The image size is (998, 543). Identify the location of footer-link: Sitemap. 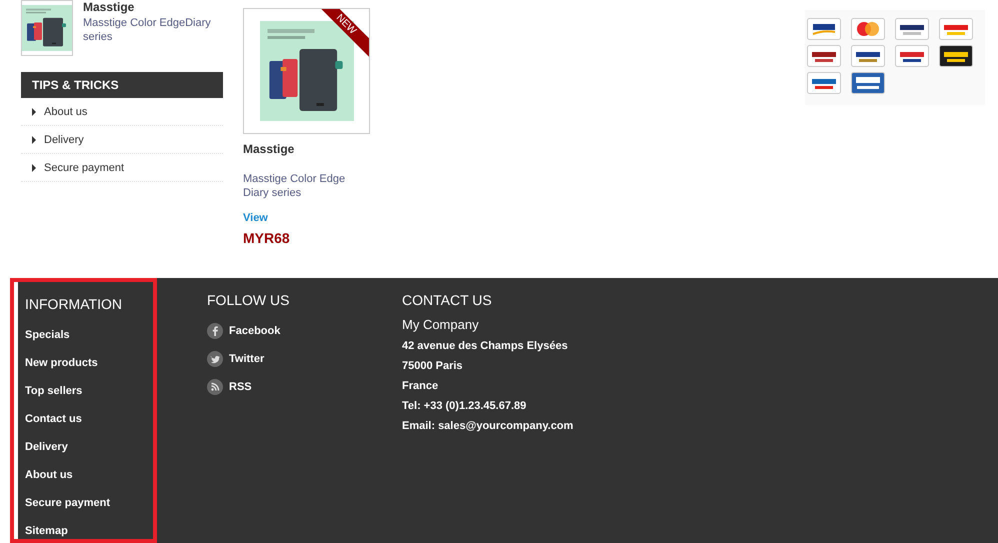
(89, 530).